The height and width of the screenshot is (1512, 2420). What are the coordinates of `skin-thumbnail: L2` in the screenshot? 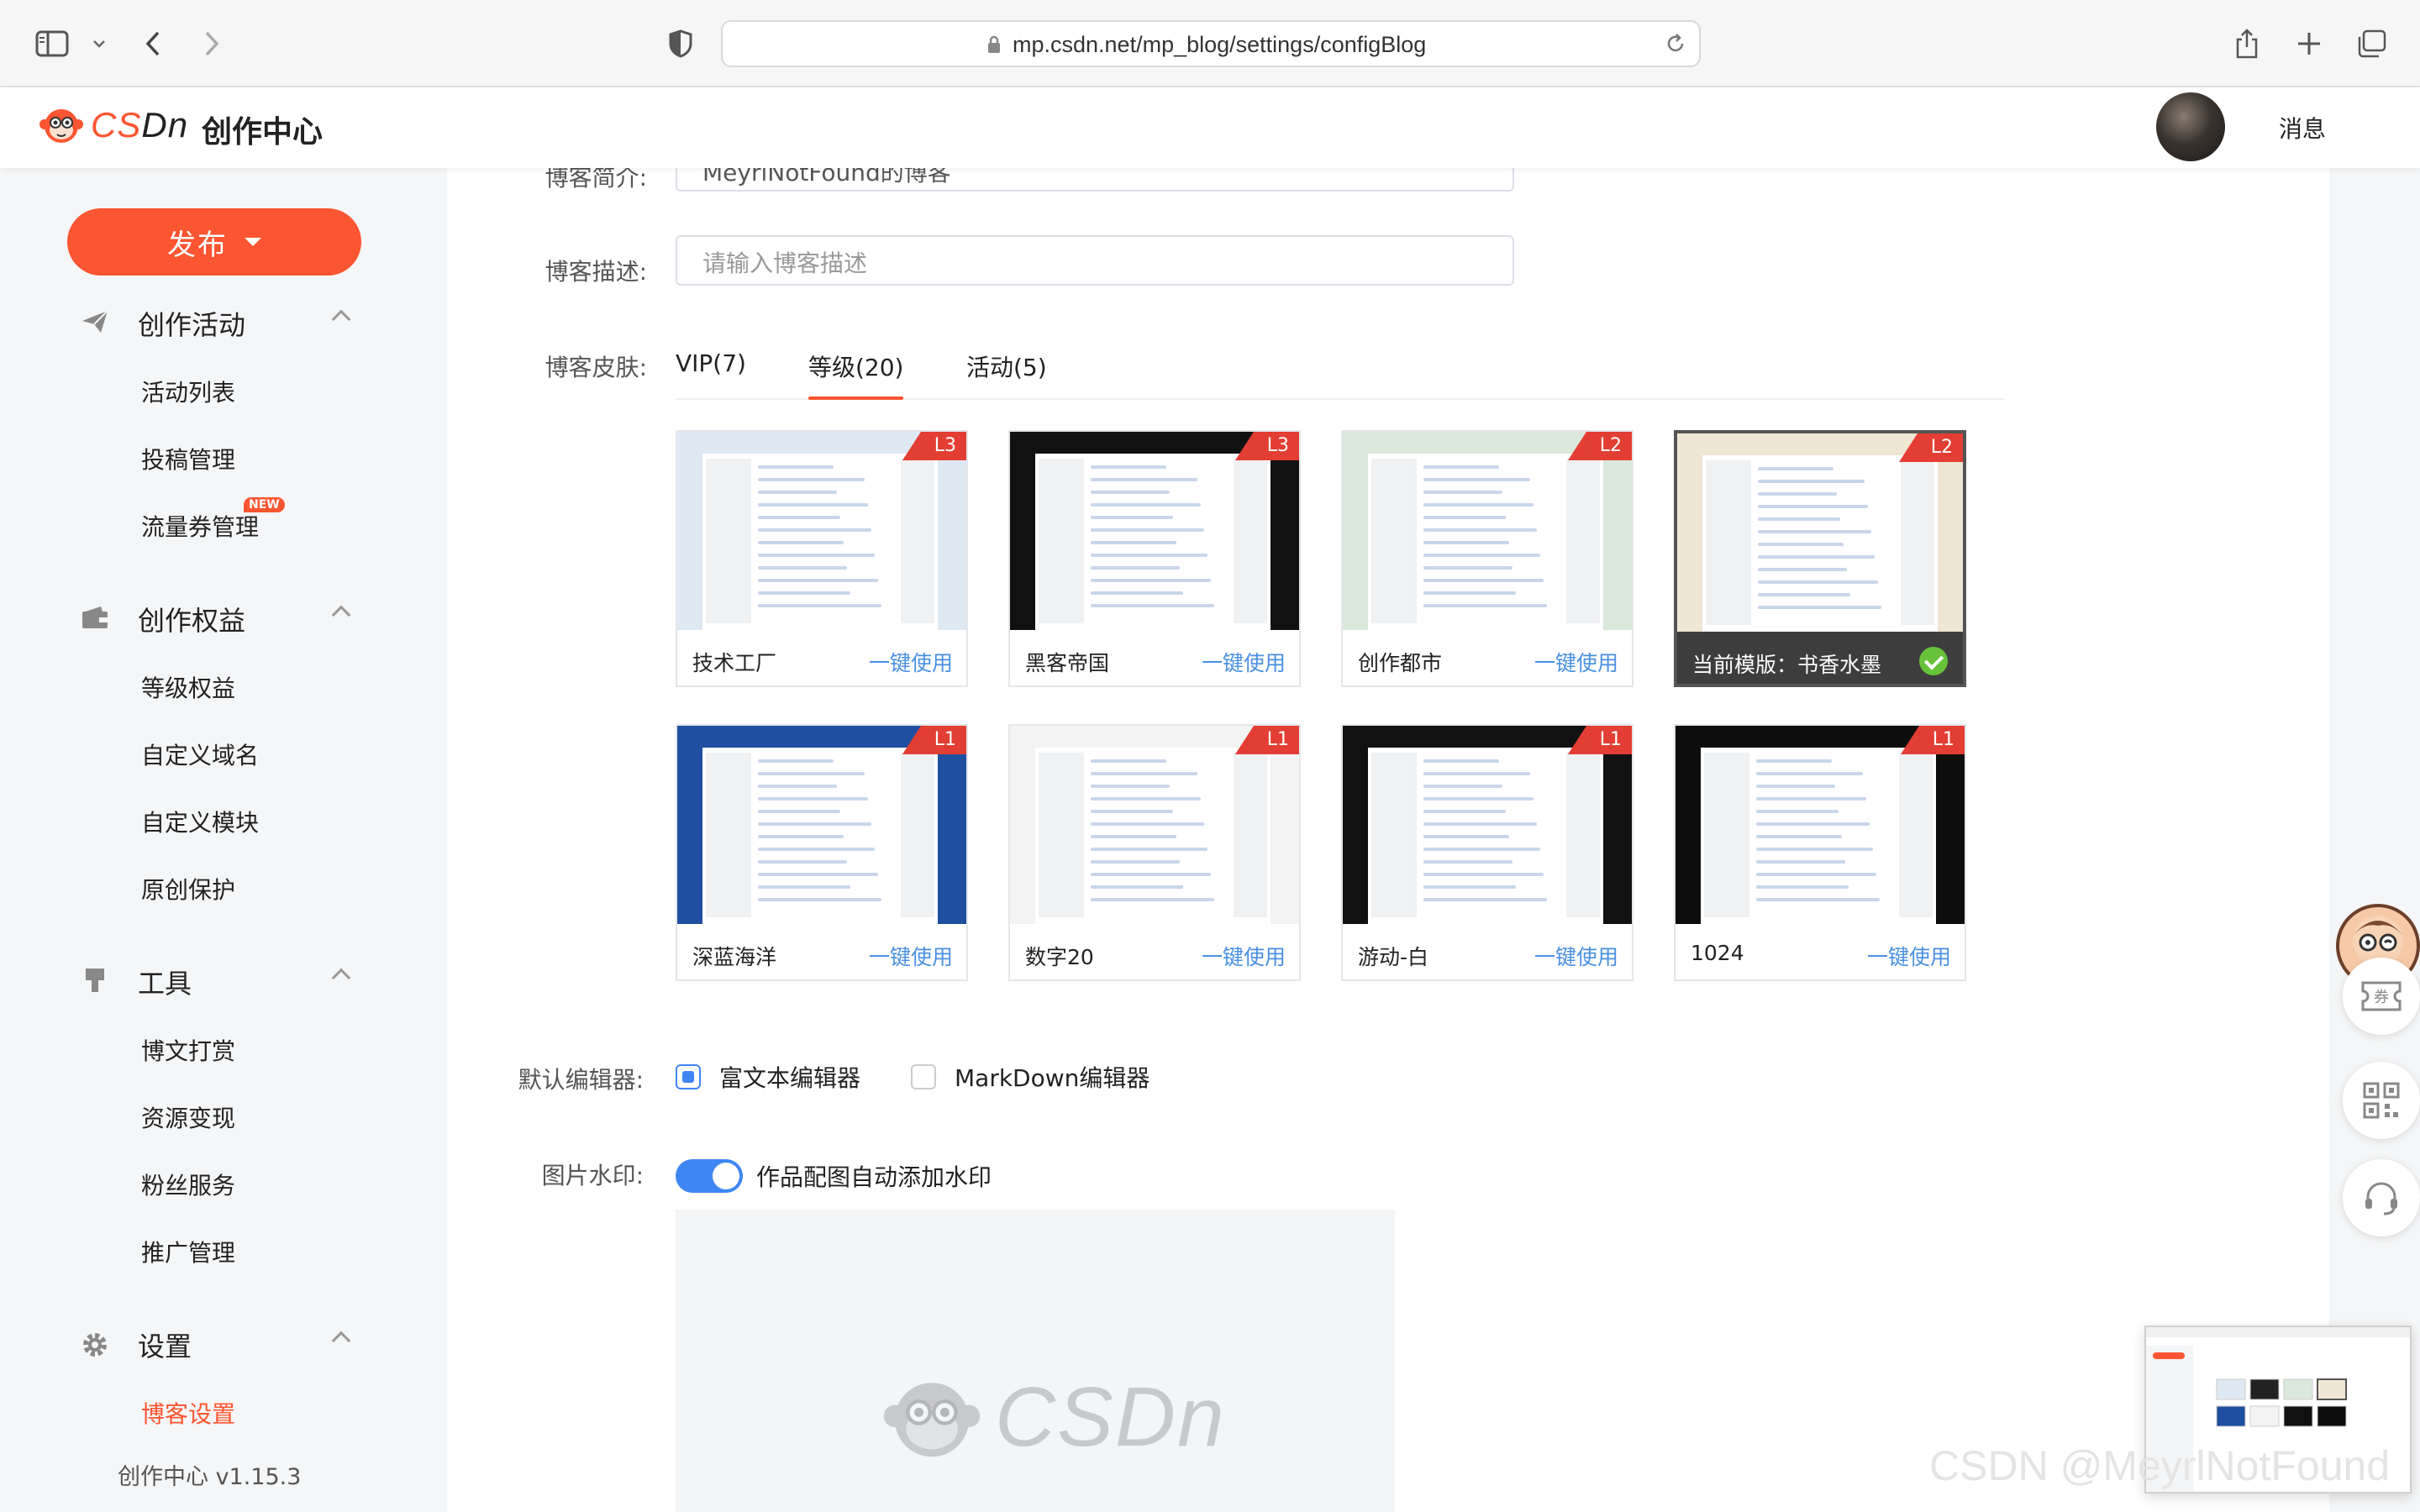 It's located at (1820, 532).